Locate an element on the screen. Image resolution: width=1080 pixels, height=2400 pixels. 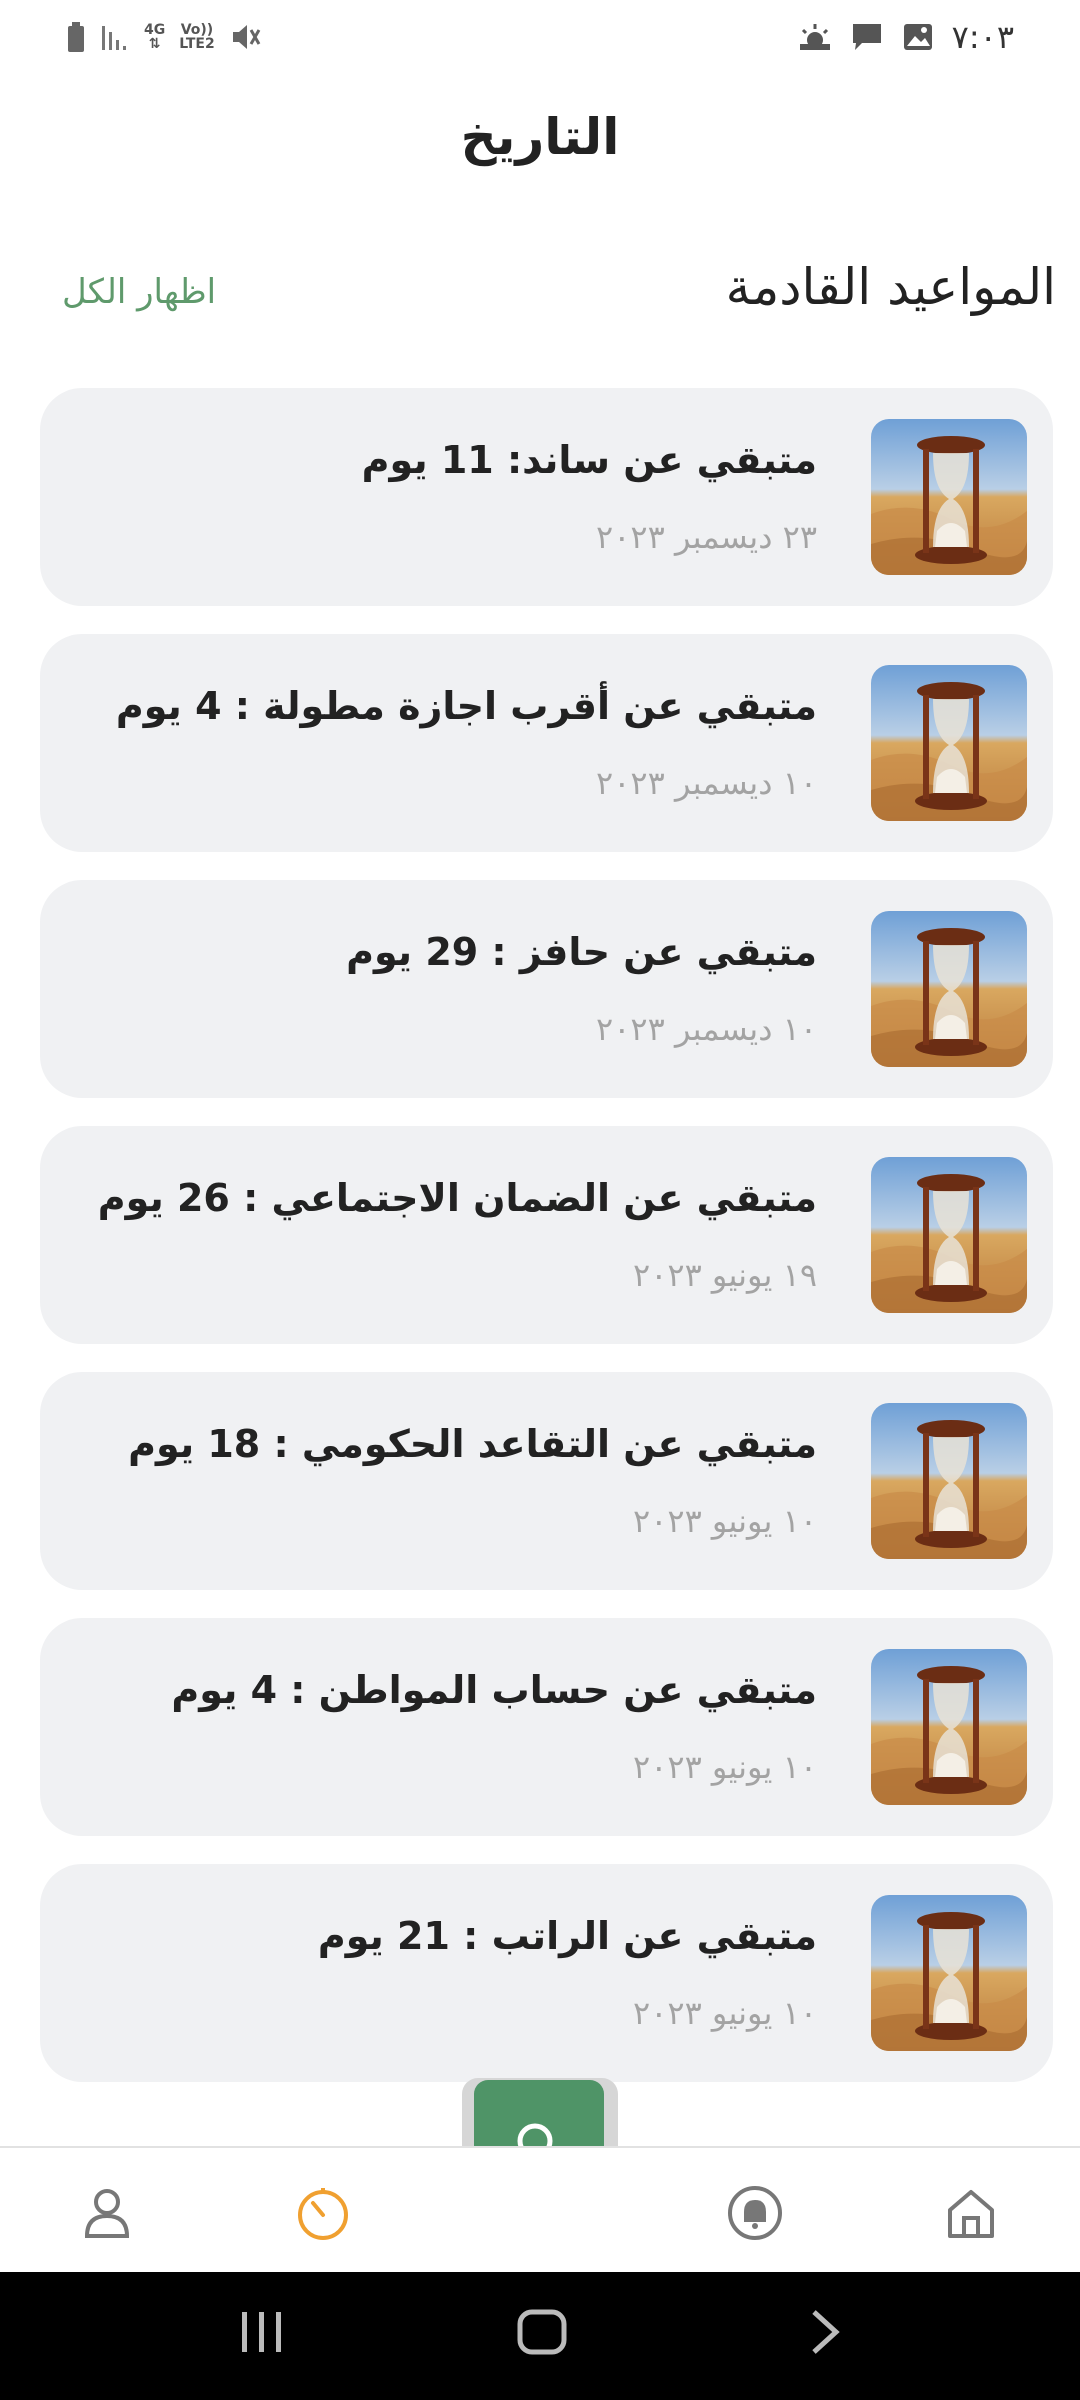
notifications-tab is located at coordinates (755, 2213).